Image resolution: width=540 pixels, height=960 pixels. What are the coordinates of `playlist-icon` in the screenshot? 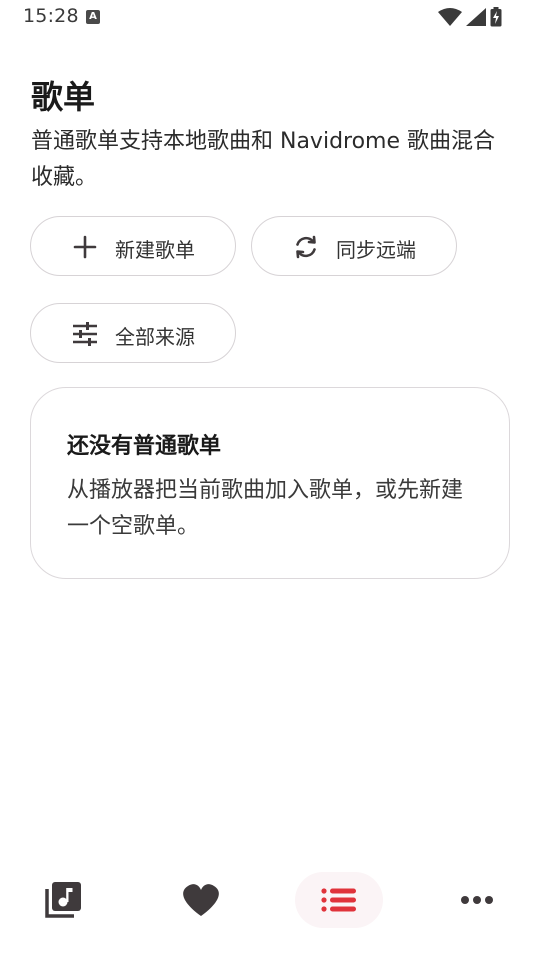 It's located at (338, 900).